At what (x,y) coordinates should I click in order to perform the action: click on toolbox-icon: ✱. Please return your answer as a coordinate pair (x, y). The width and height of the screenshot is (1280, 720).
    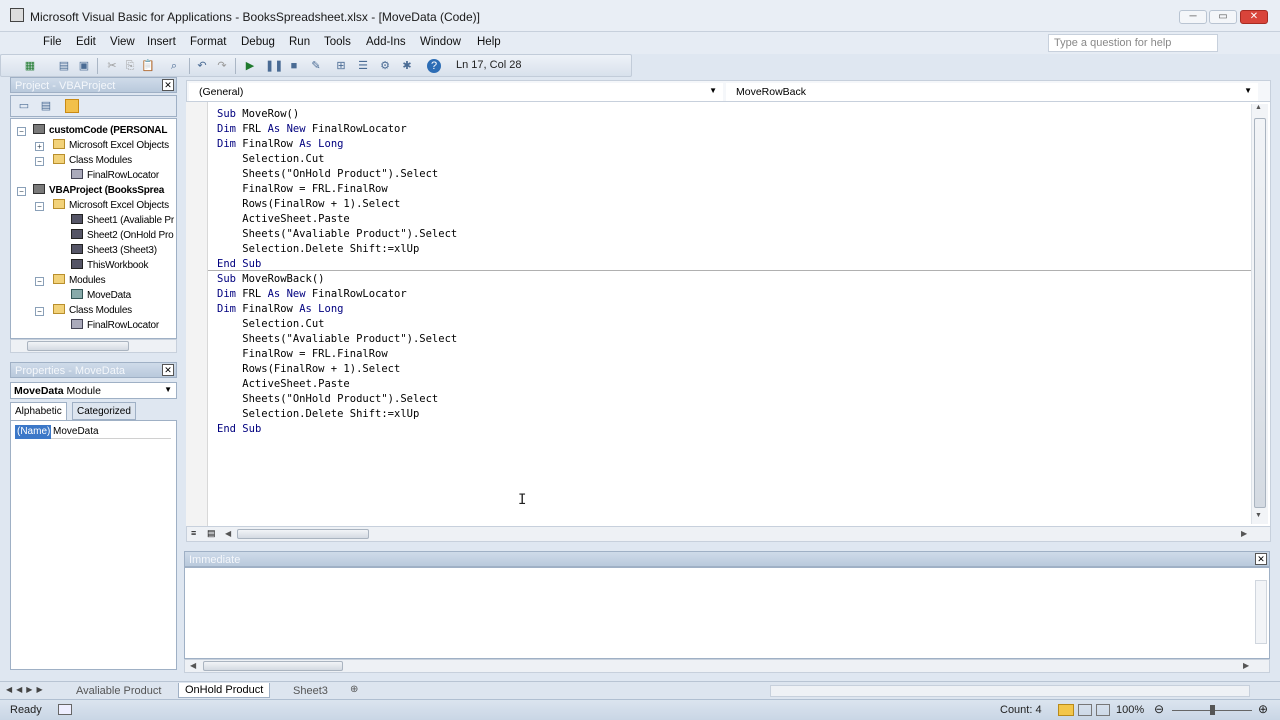
    Looking at the image, I should click on (407, 66).